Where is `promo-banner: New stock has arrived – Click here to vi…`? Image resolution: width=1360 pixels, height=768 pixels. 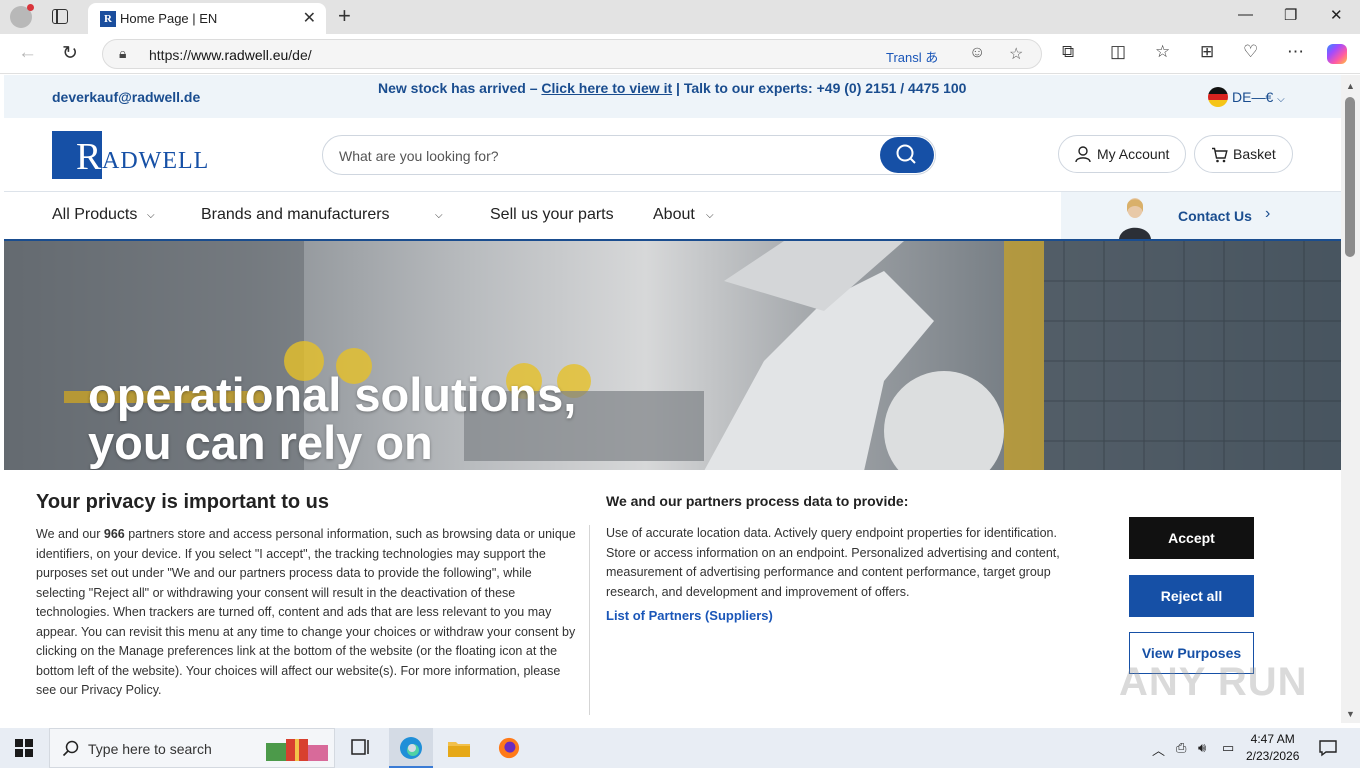
promo-banner: New stock has arrived – Click here to vi… is located at coordinates (672, 88).